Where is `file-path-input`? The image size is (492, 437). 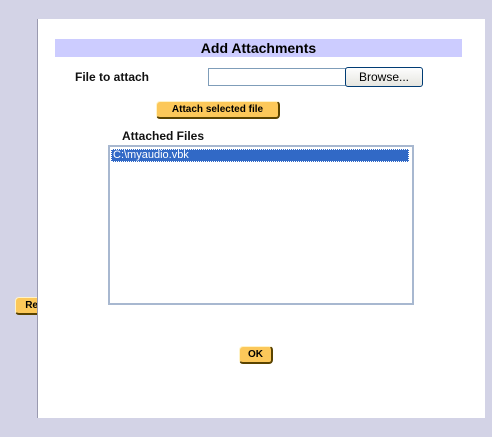
file-path-input is located at coordinates (278, 77).